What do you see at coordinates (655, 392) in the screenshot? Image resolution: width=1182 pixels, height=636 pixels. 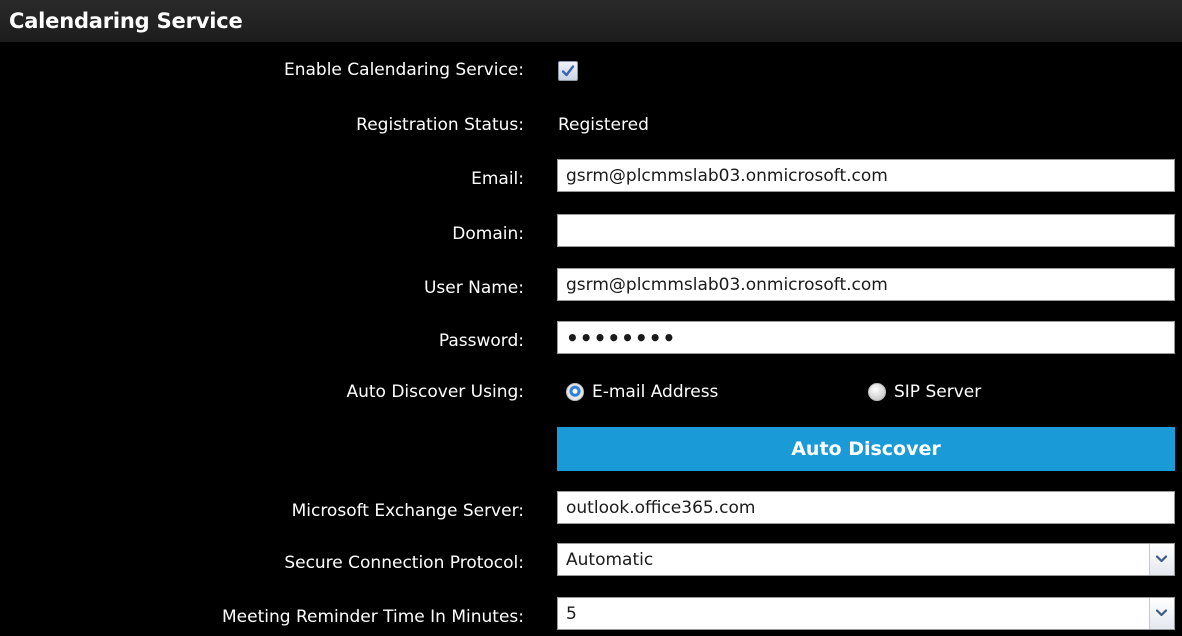 I see `radio-email-address-label: E-mail Address` at bounding box center [655, 392].